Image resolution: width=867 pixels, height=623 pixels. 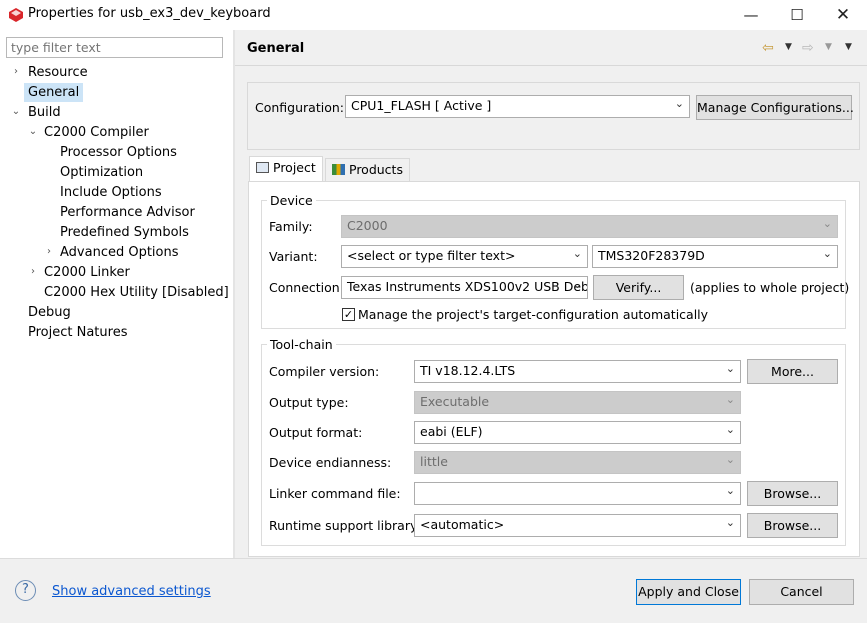 I want to click on sidebar-item-c2000-compiler: C2000 Compiler, so click(x=96, y=132).